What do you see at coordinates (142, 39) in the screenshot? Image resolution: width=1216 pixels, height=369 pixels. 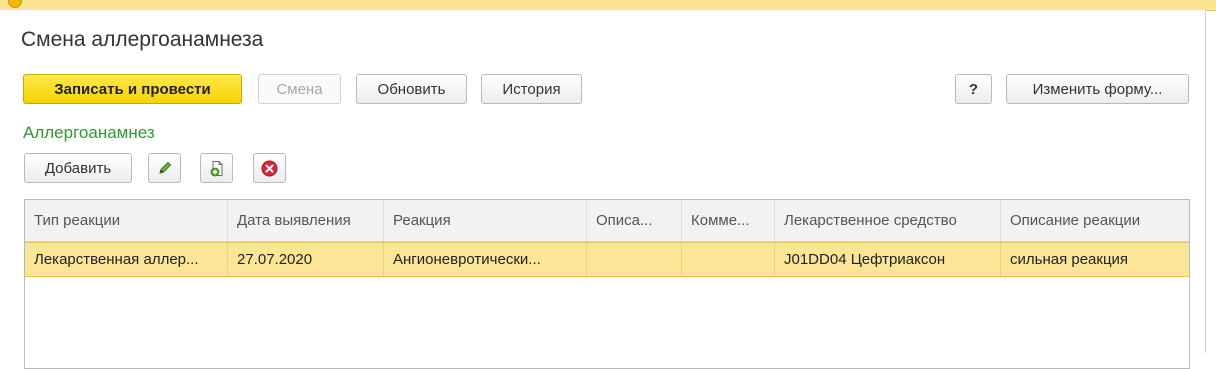 I see `page-title: Смена аллергоанамнеза` at bounding box center [142, 39].